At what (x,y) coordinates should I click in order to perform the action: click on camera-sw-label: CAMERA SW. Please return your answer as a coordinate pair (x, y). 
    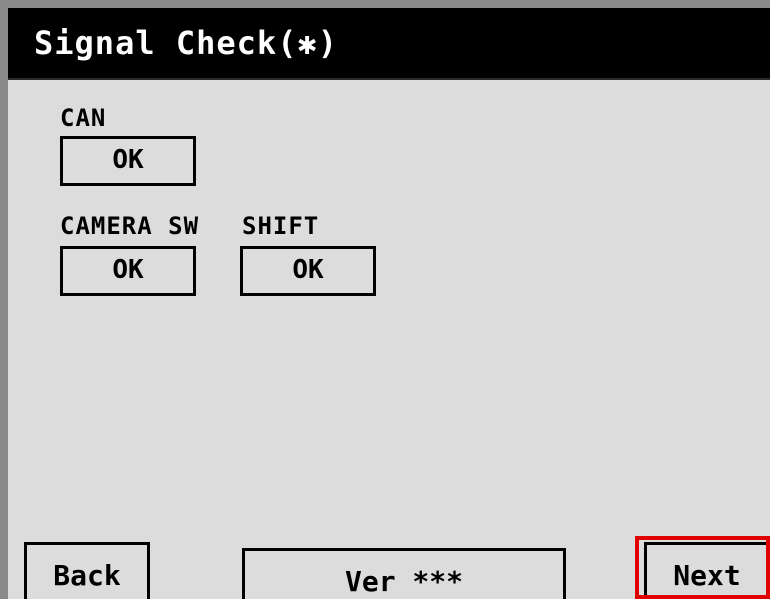
    Looking at the image, I should click on (130, 226).